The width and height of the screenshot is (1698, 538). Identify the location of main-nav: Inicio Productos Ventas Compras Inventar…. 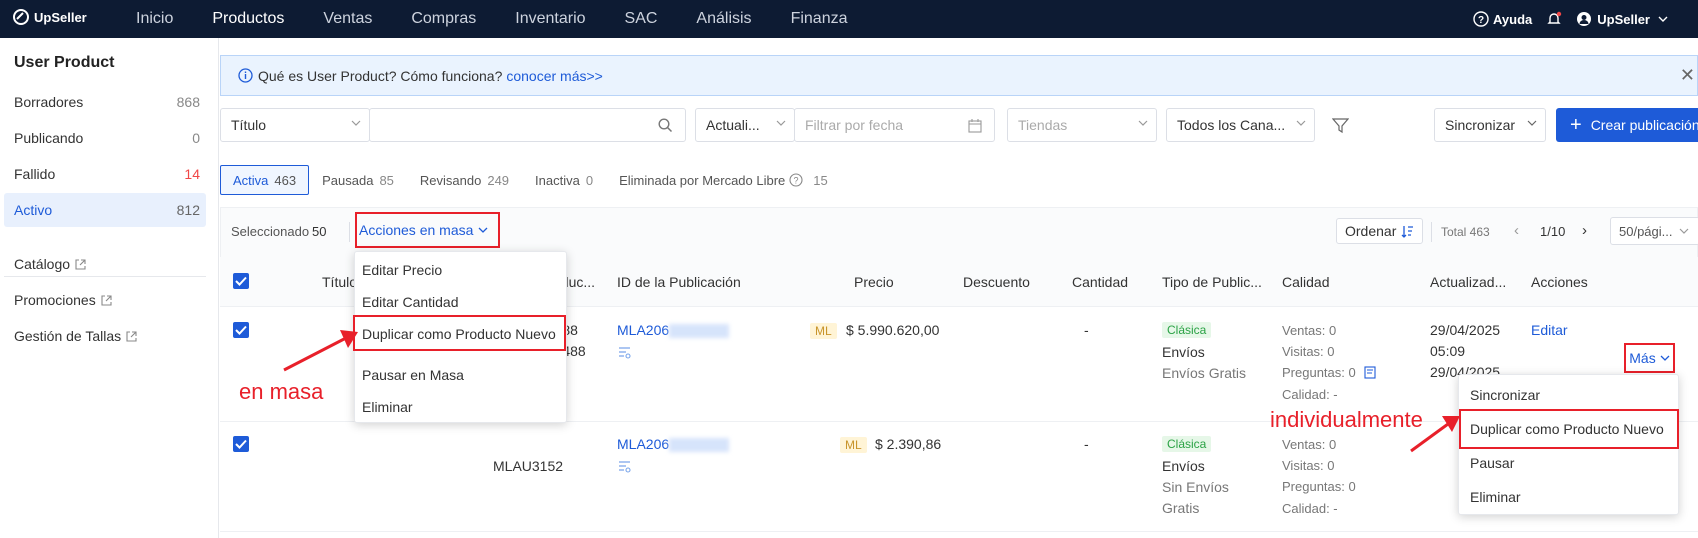
(511, 19).